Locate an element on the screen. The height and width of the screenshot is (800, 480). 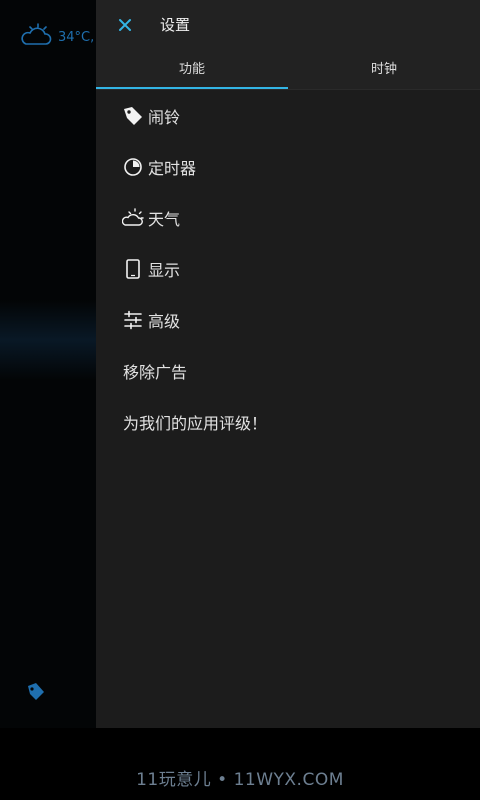
menu-item-label: 定时器 is located at coordinates (172, 168).